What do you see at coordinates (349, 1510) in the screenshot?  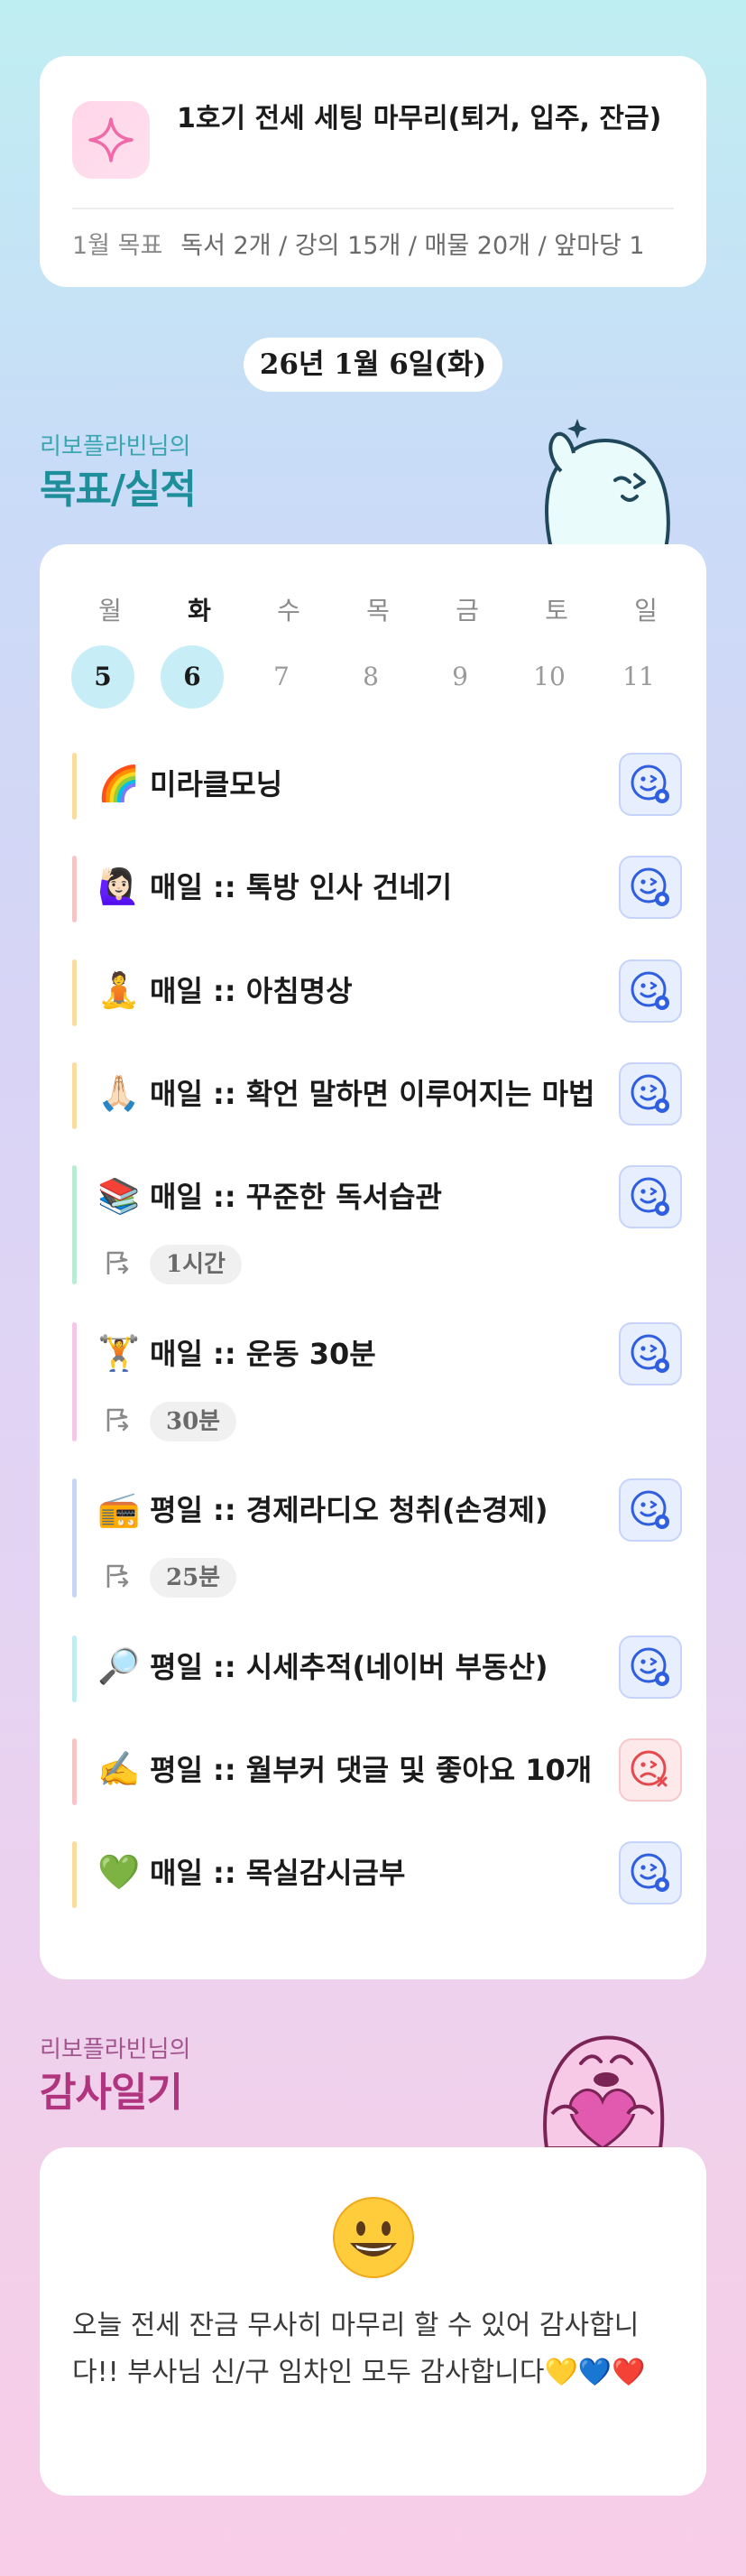 I see `goal-label: 평일 :: 경제라디오 청취(손경제)` at bounding box center [349, 1510].